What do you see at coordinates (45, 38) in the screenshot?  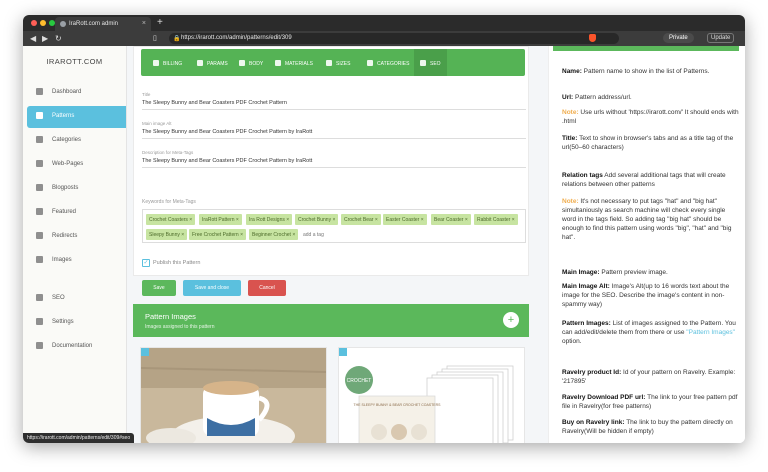 I see `forward-icon: ▶` at bounding box center [45, 38].